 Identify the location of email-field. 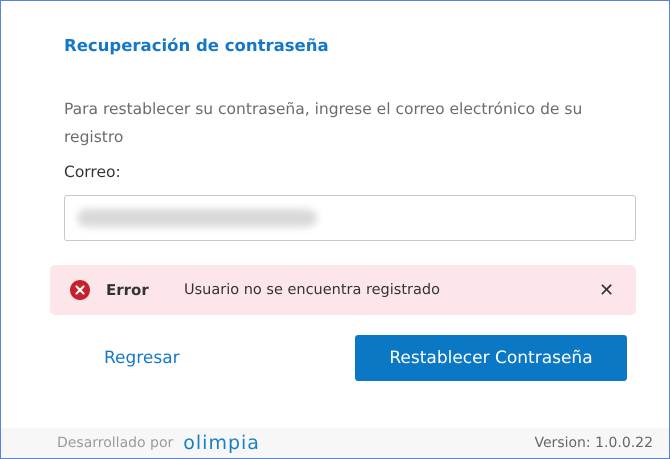
(350, 218).